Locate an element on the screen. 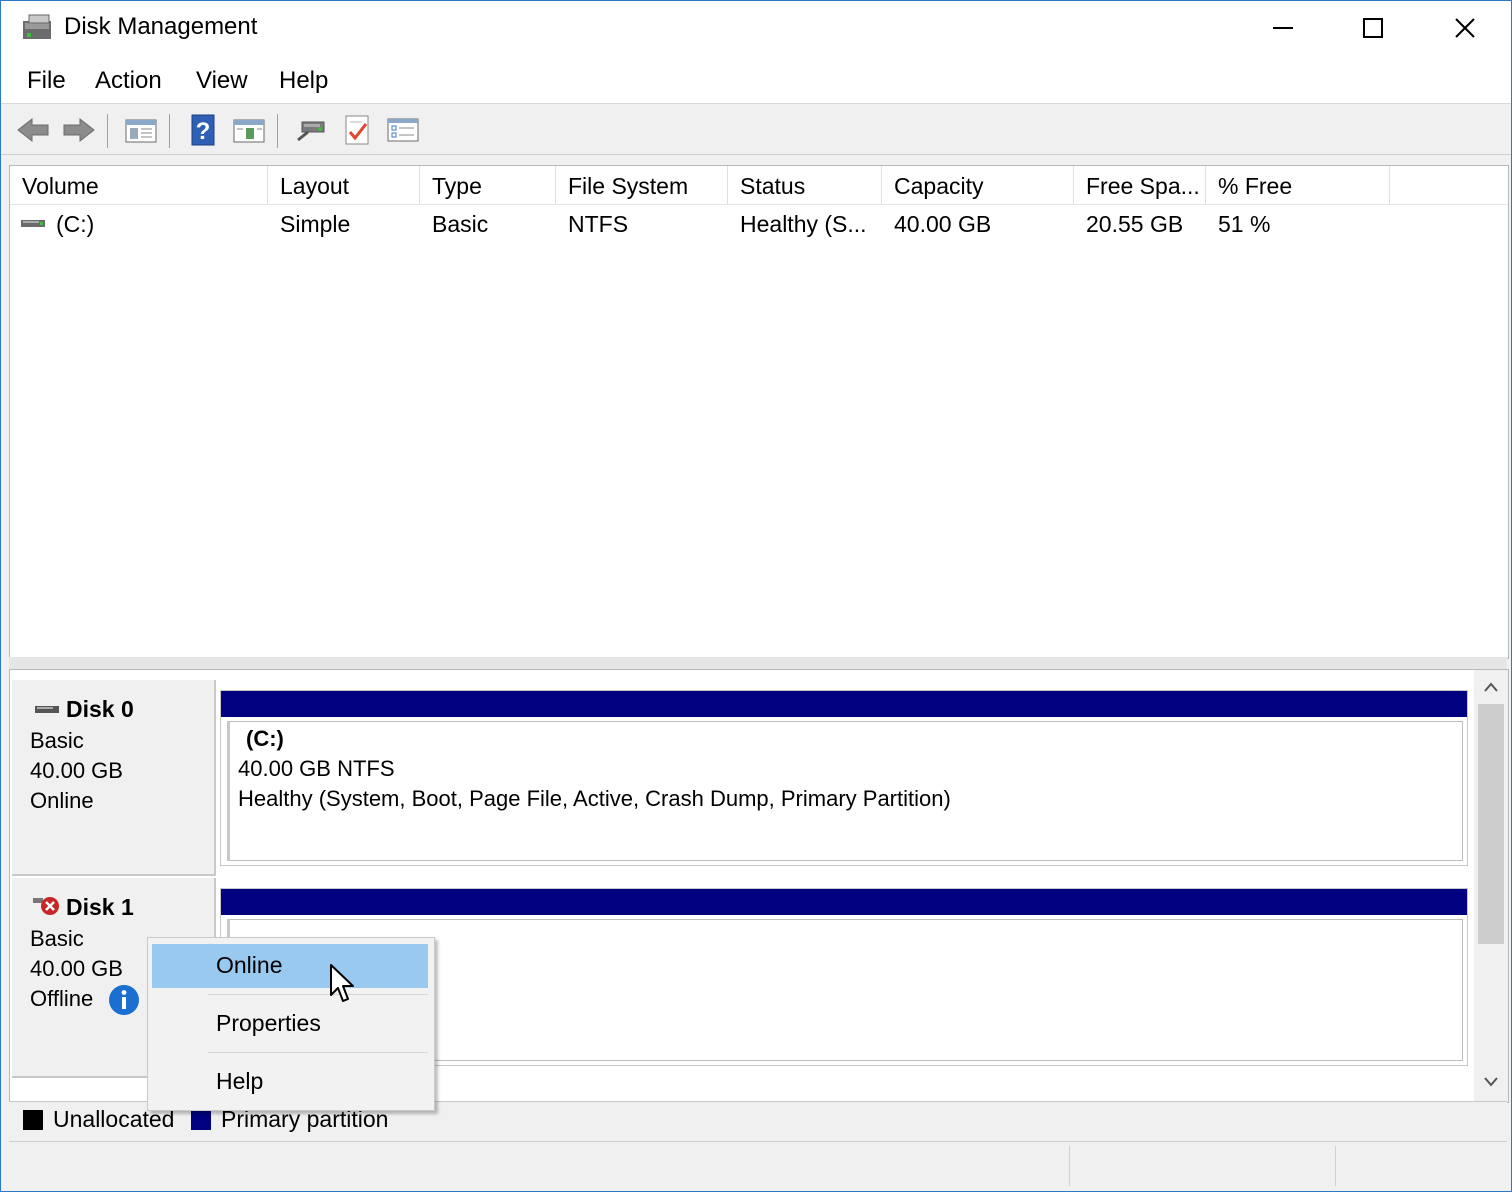 This screenshot has width=1512, height=1192. column-file-system: File System is located at coordinates (642, 185).